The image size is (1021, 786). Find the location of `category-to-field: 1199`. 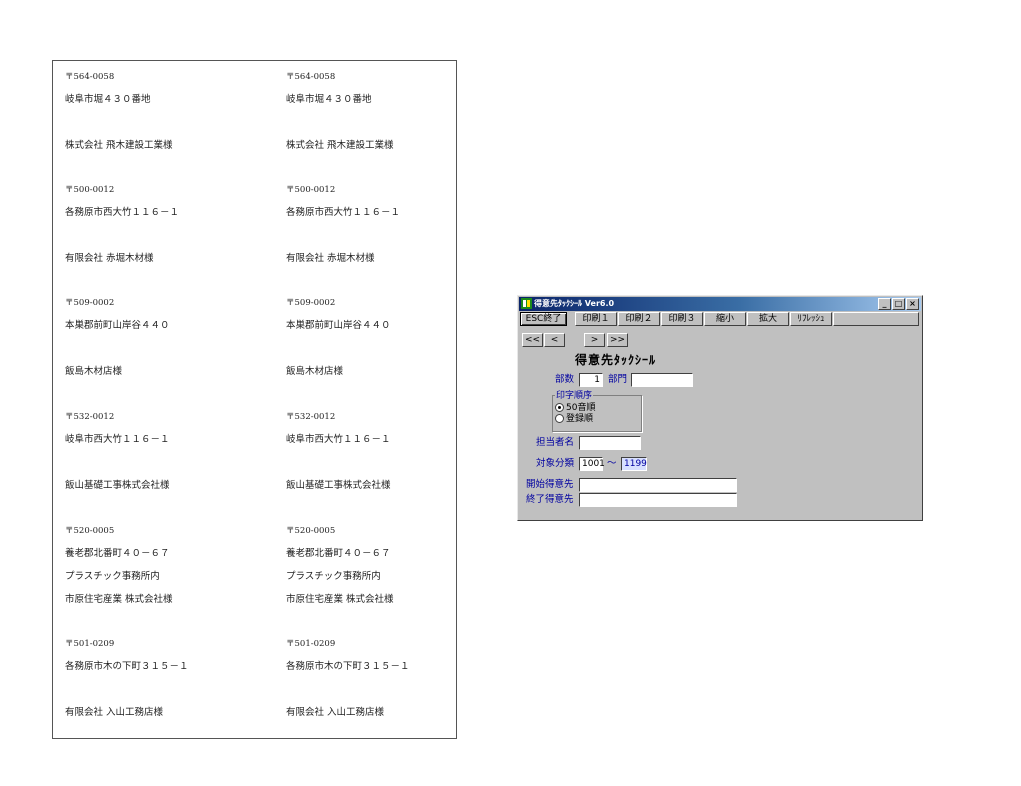

category-to-field: 1199 is located at coordinates (634, 464).